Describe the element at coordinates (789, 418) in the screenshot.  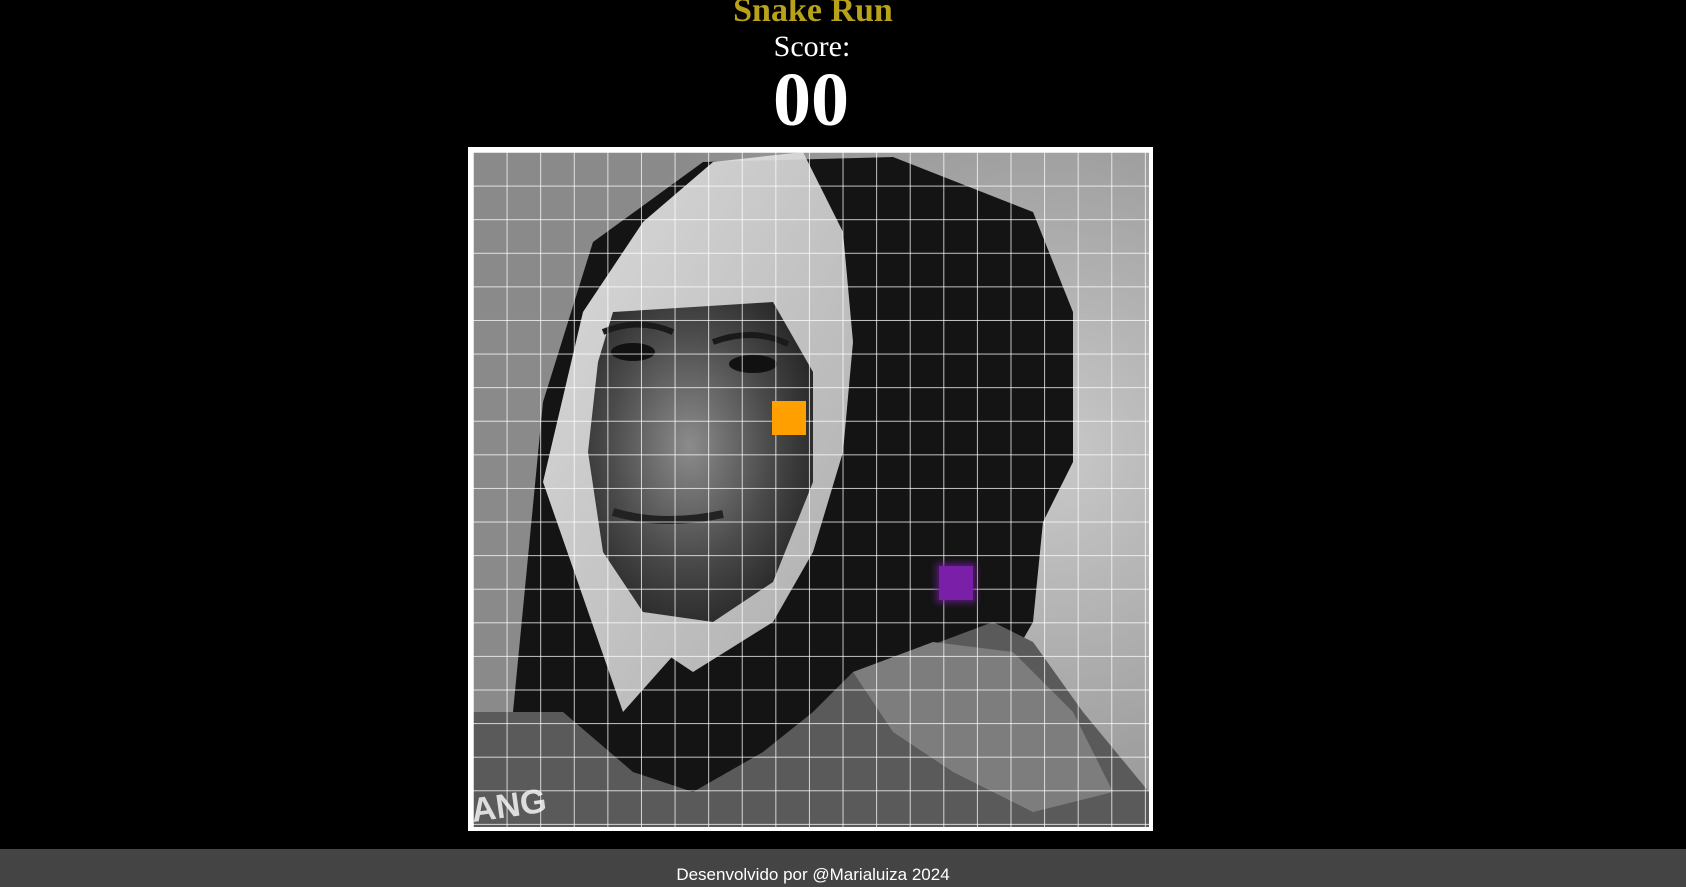
I see `food-square` at that location.